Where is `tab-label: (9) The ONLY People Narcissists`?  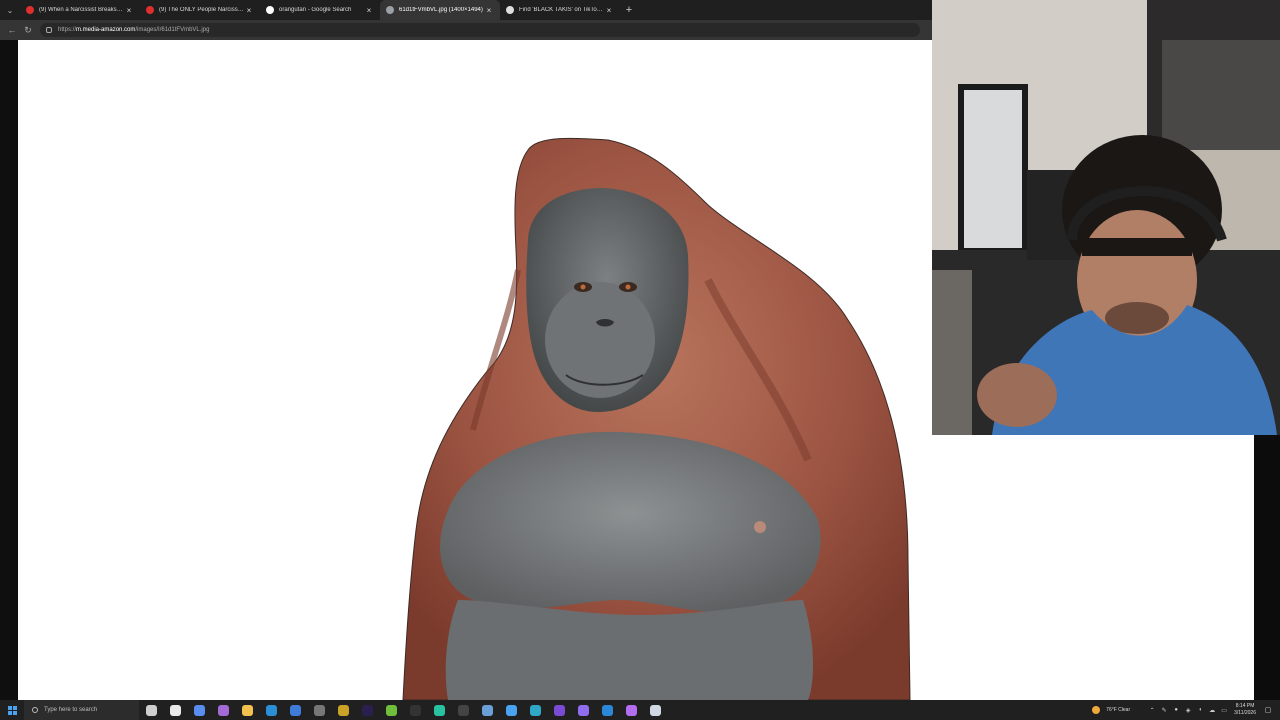
tab-label: (9) The ONLY People Narcissists is located at coordinates (201, 10).